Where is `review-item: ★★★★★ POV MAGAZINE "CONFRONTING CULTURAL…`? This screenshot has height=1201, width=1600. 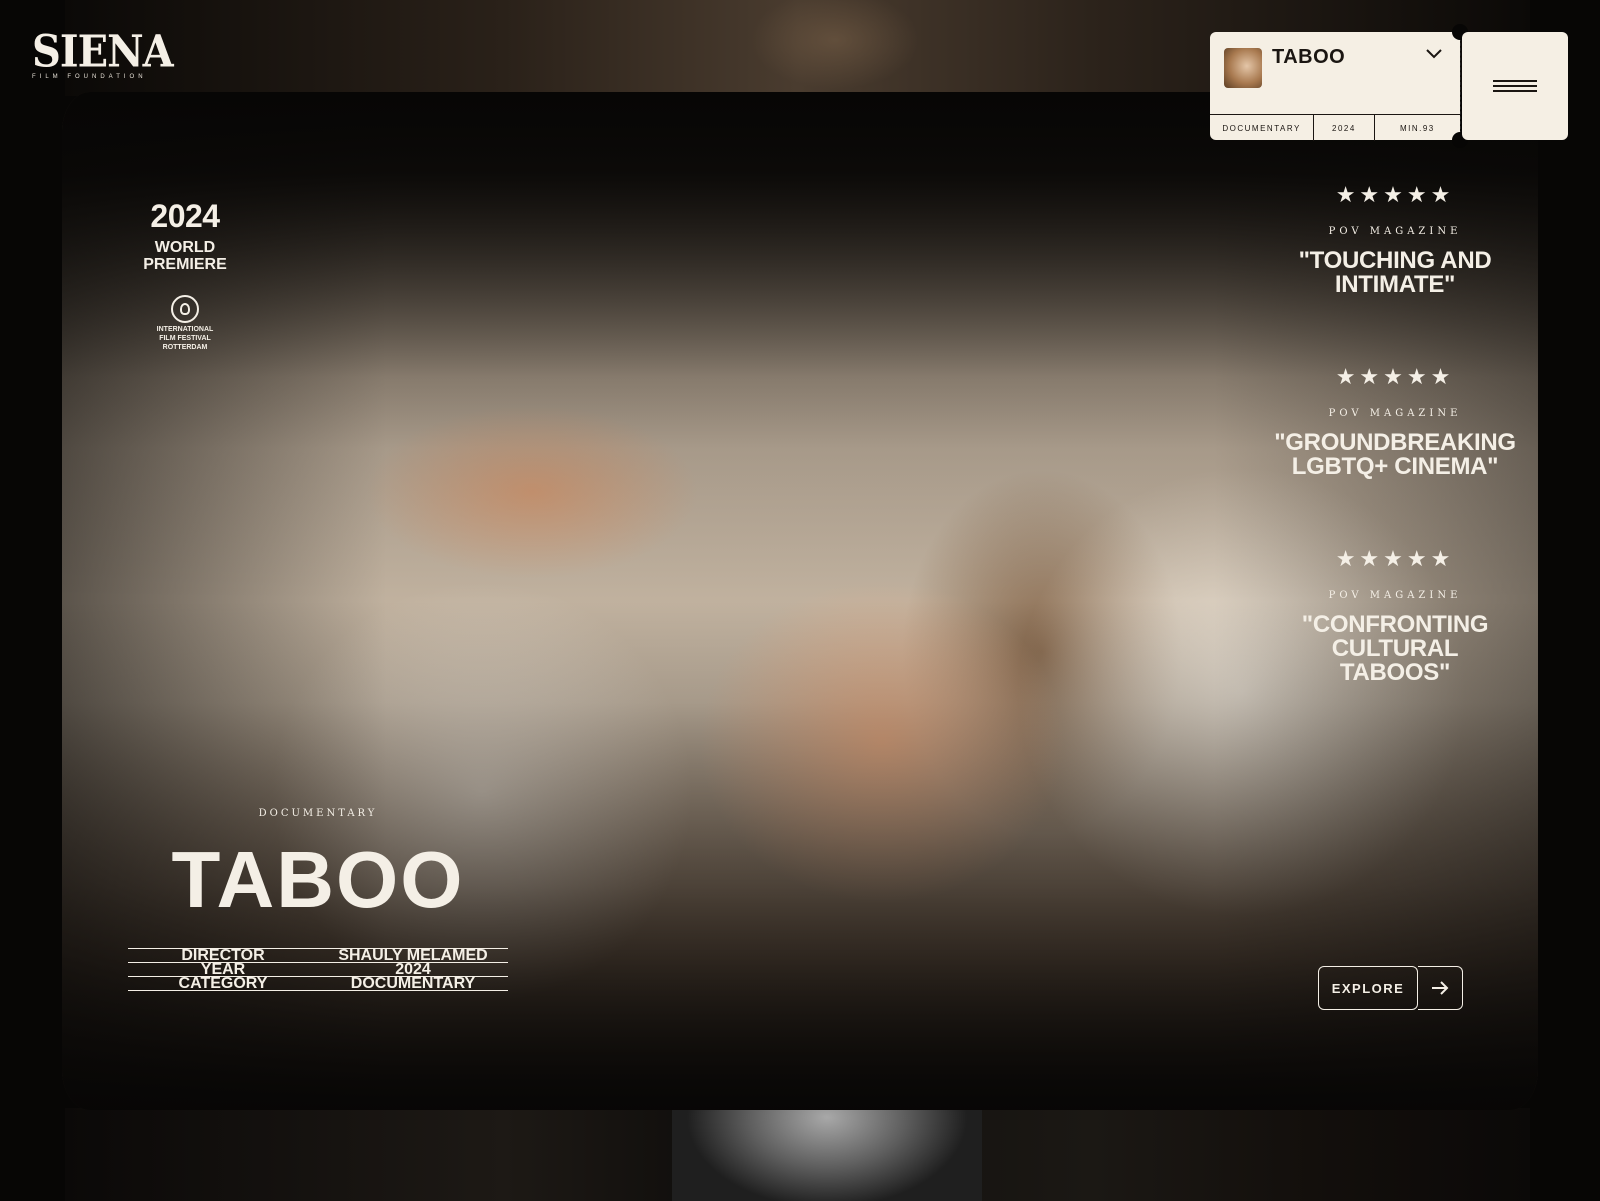 review-item: ★★★★★ POV MAGAZINE "CONFRONTING CULTURAL… is located at coordinates (1395, 615).